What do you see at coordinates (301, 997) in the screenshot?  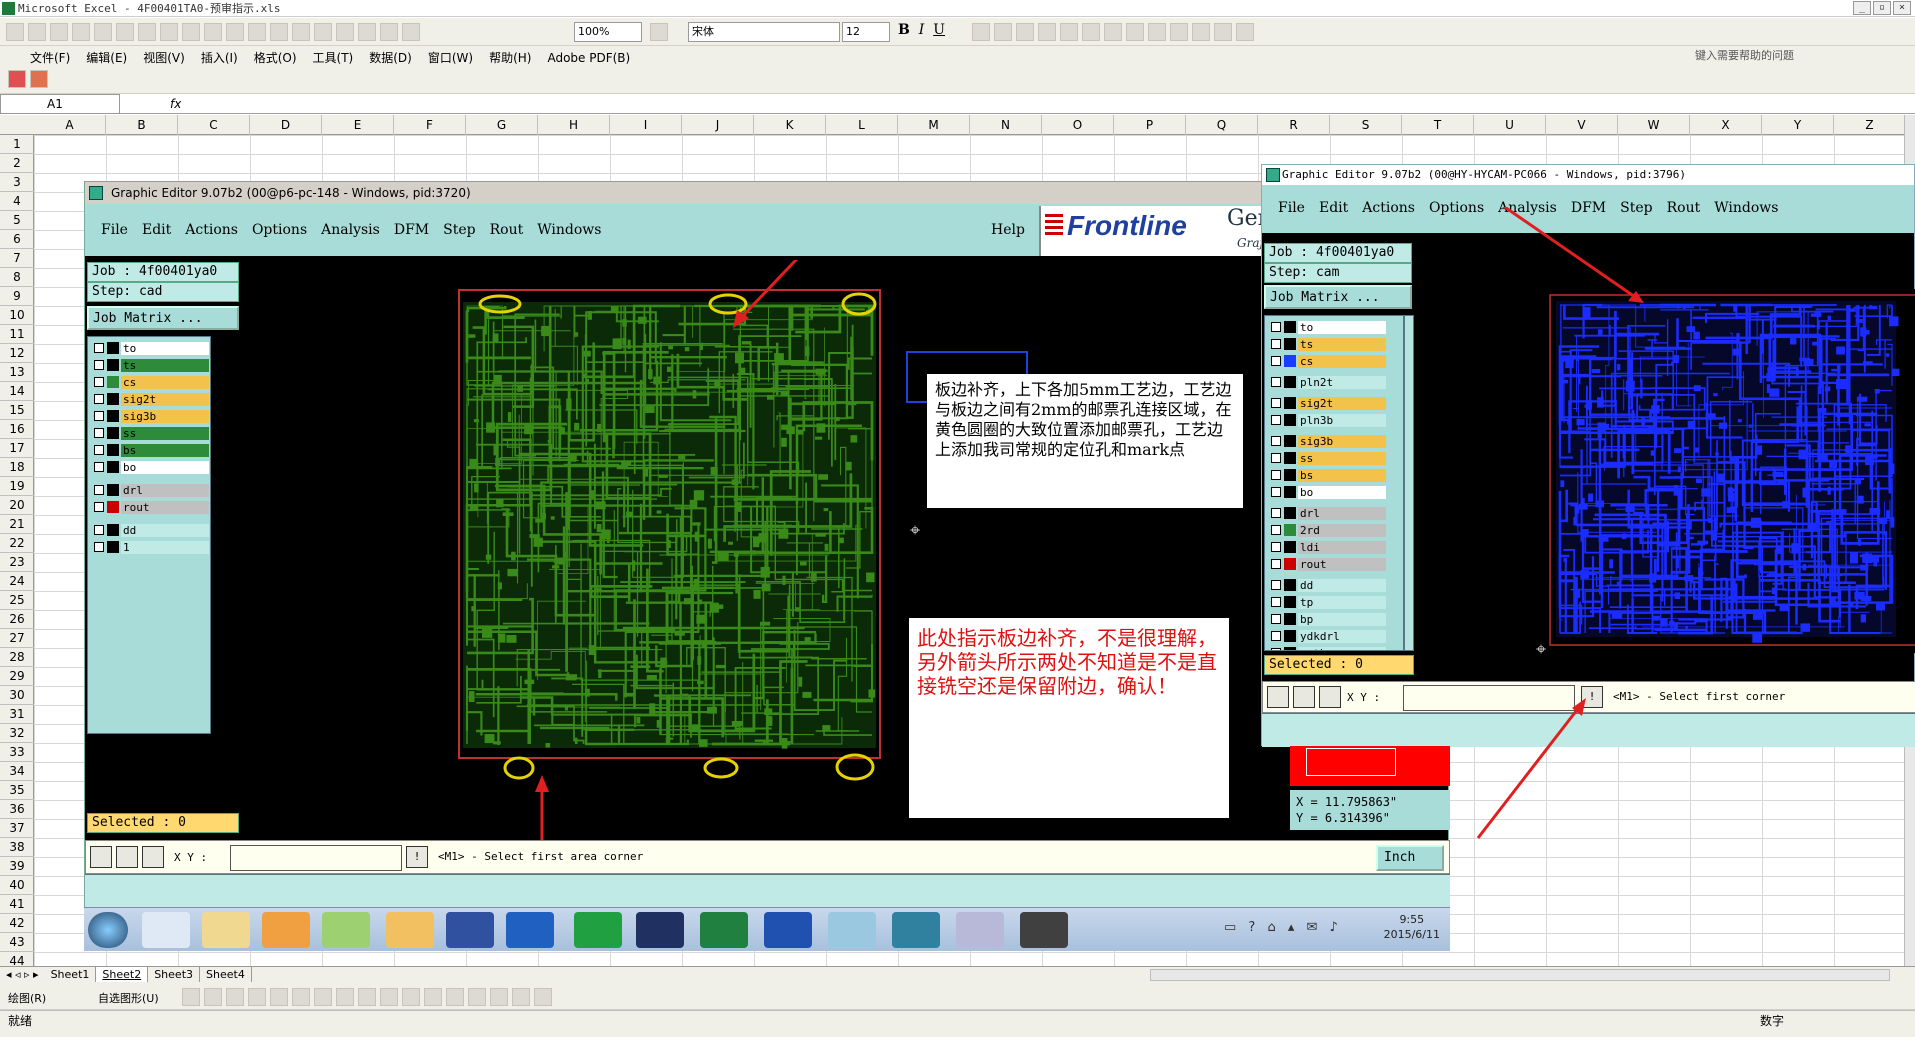 I see `wordart-icon` at bounding box center [301, 997].